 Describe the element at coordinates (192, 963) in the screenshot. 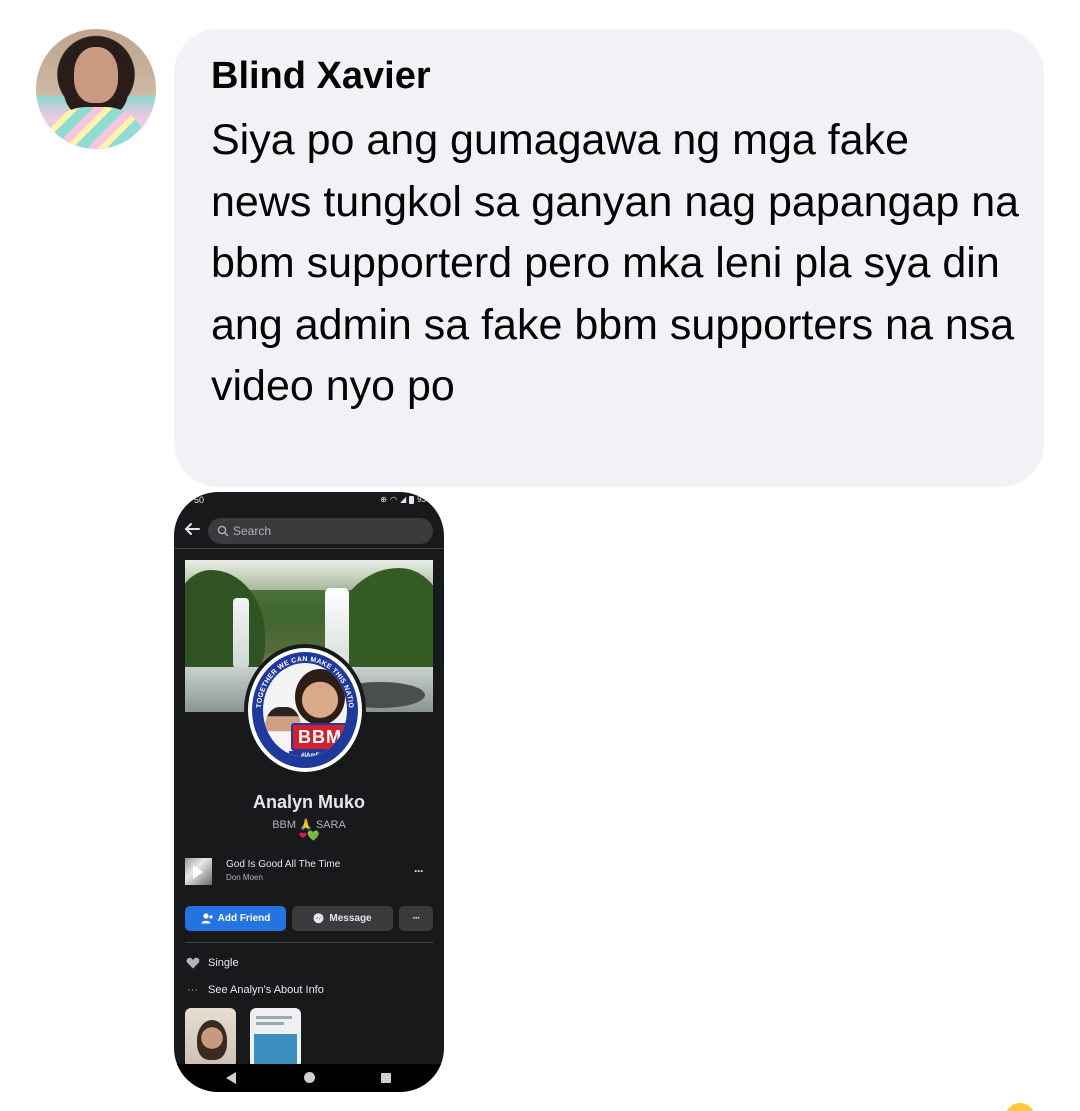

I see `heart-icon` at that location.